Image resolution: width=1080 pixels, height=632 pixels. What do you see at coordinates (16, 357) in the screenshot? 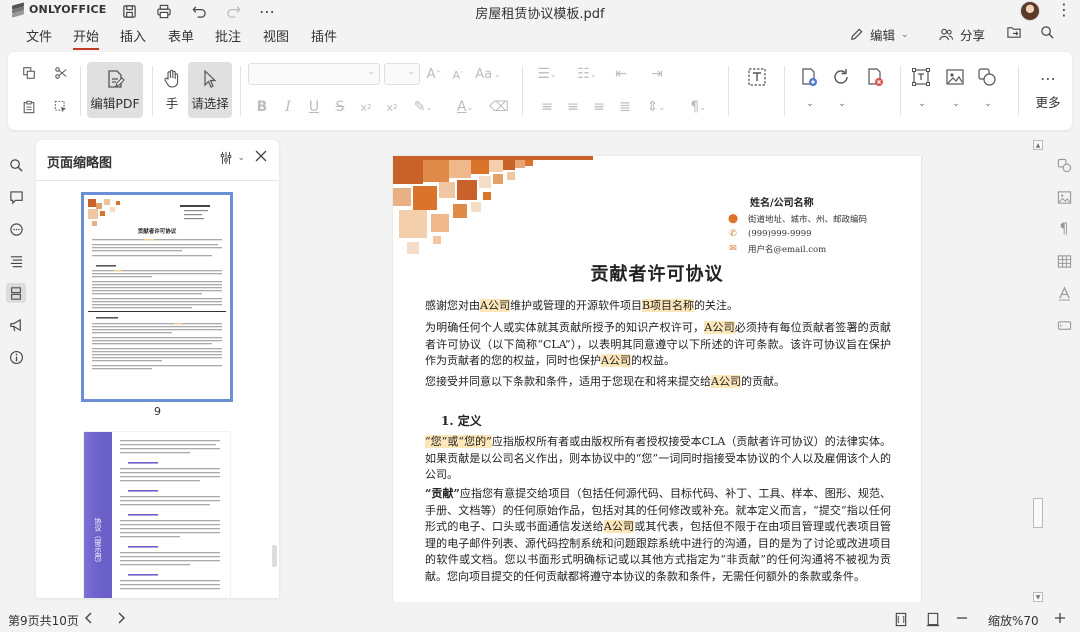
I see `info-icon` at bounding box center [16, 357].